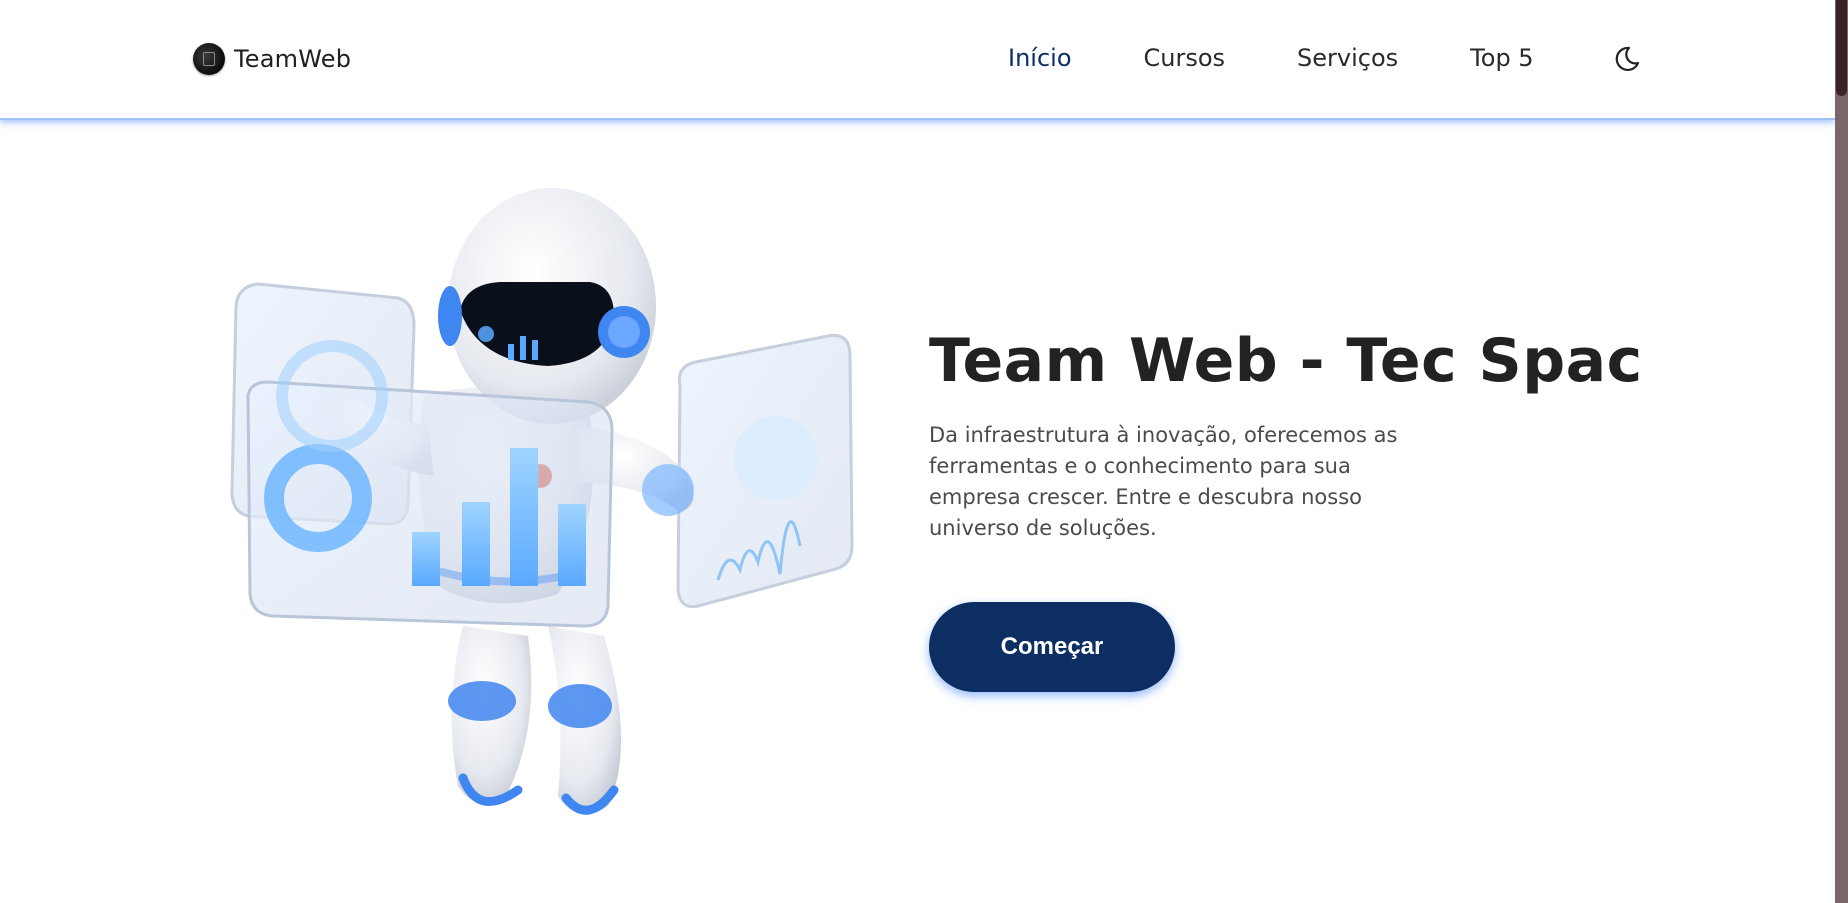 Image resolution: width=1848 pixels, height=903 pixels. Describe the element at coordinates (1841, 48) in the screenshot. I see `scrollbar-thumb` at that location.